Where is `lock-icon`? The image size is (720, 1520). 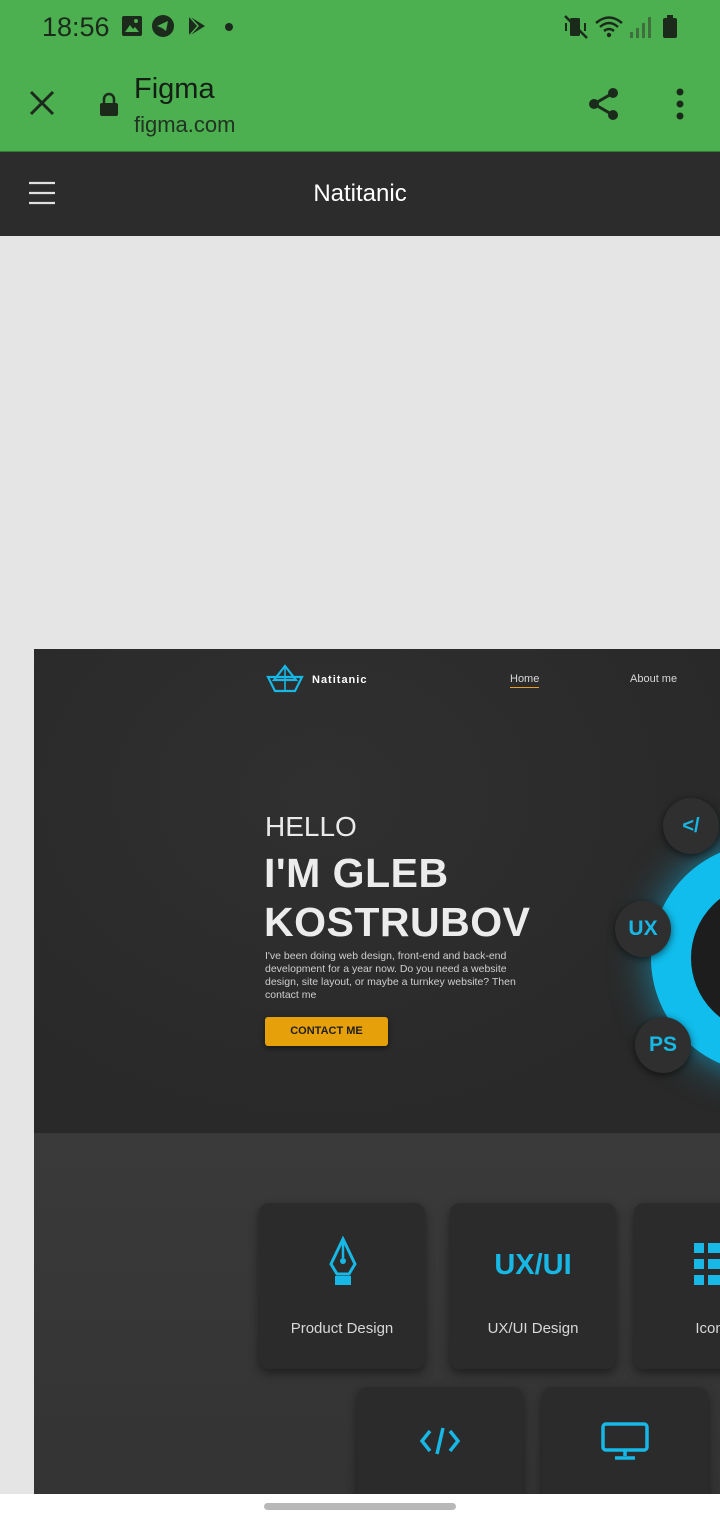 lock-icon is located at coordinates (109, 104).